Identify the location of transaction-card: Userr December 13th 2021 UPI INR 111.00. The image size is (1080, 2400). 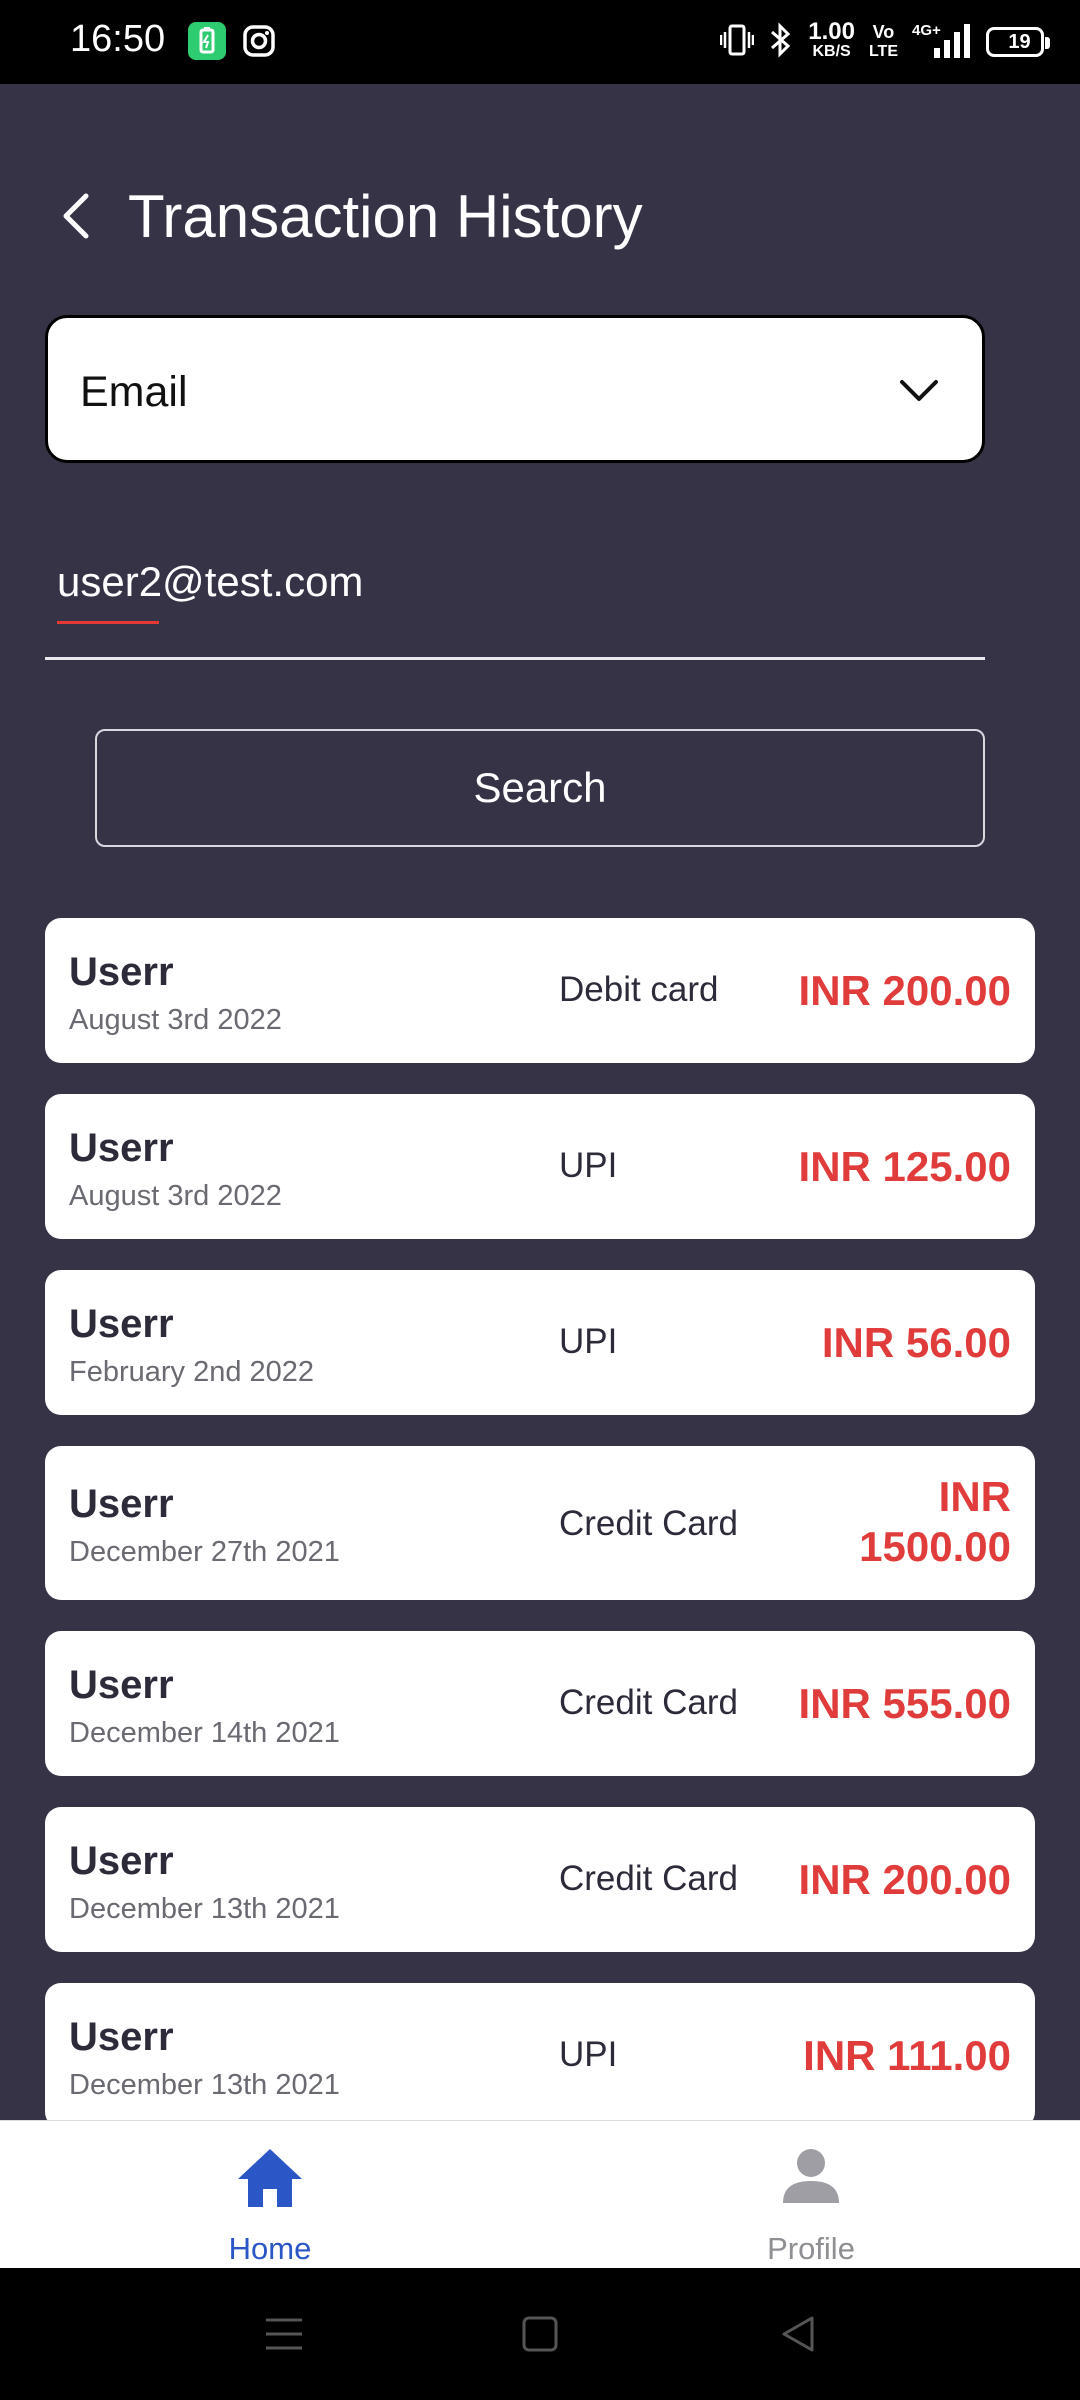
(540, 2055).